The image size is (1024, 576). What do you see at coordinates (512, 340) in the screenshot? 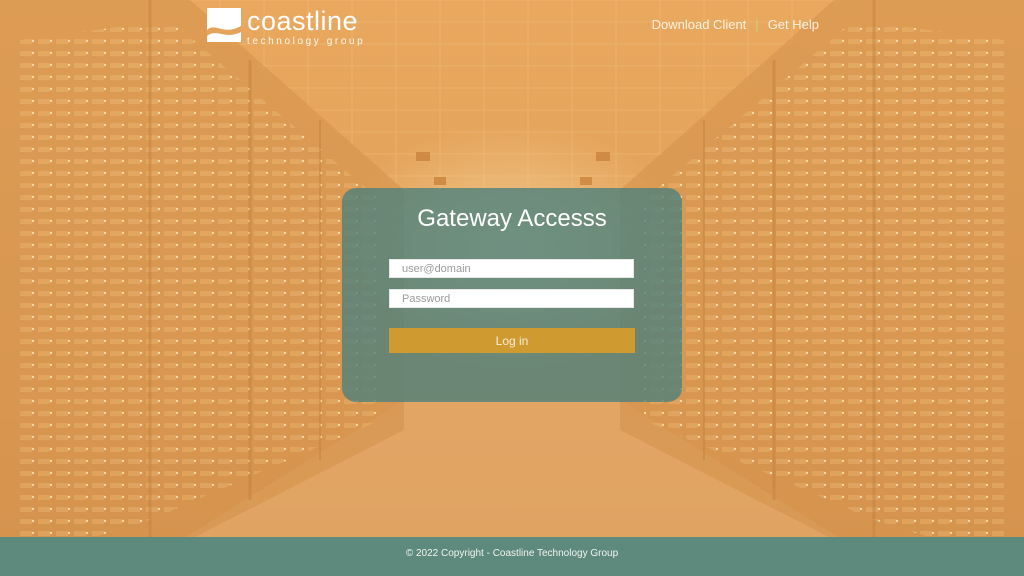
I see `login-button: Log in` at bounding box center [512, 340].